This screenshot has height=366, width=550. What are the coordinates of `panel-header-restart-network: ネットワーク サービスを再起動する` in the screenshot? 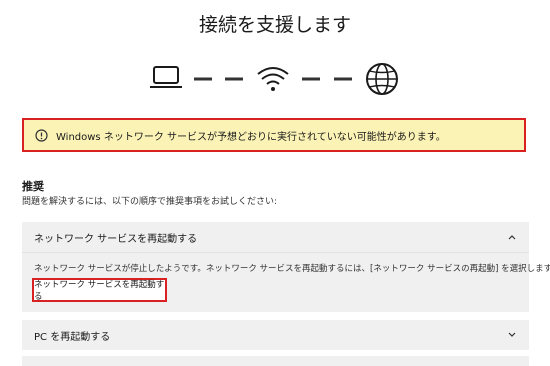 It's located at (275, 237).